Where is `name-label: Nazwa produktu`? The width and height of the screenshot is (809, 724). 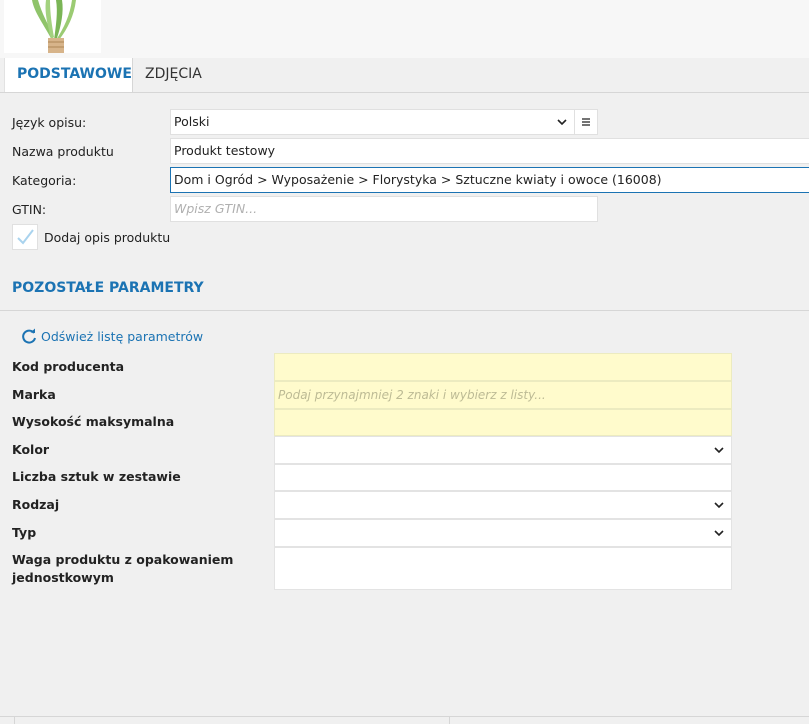 name-label: Nazwa produktu is located at coordinates (63, 151).